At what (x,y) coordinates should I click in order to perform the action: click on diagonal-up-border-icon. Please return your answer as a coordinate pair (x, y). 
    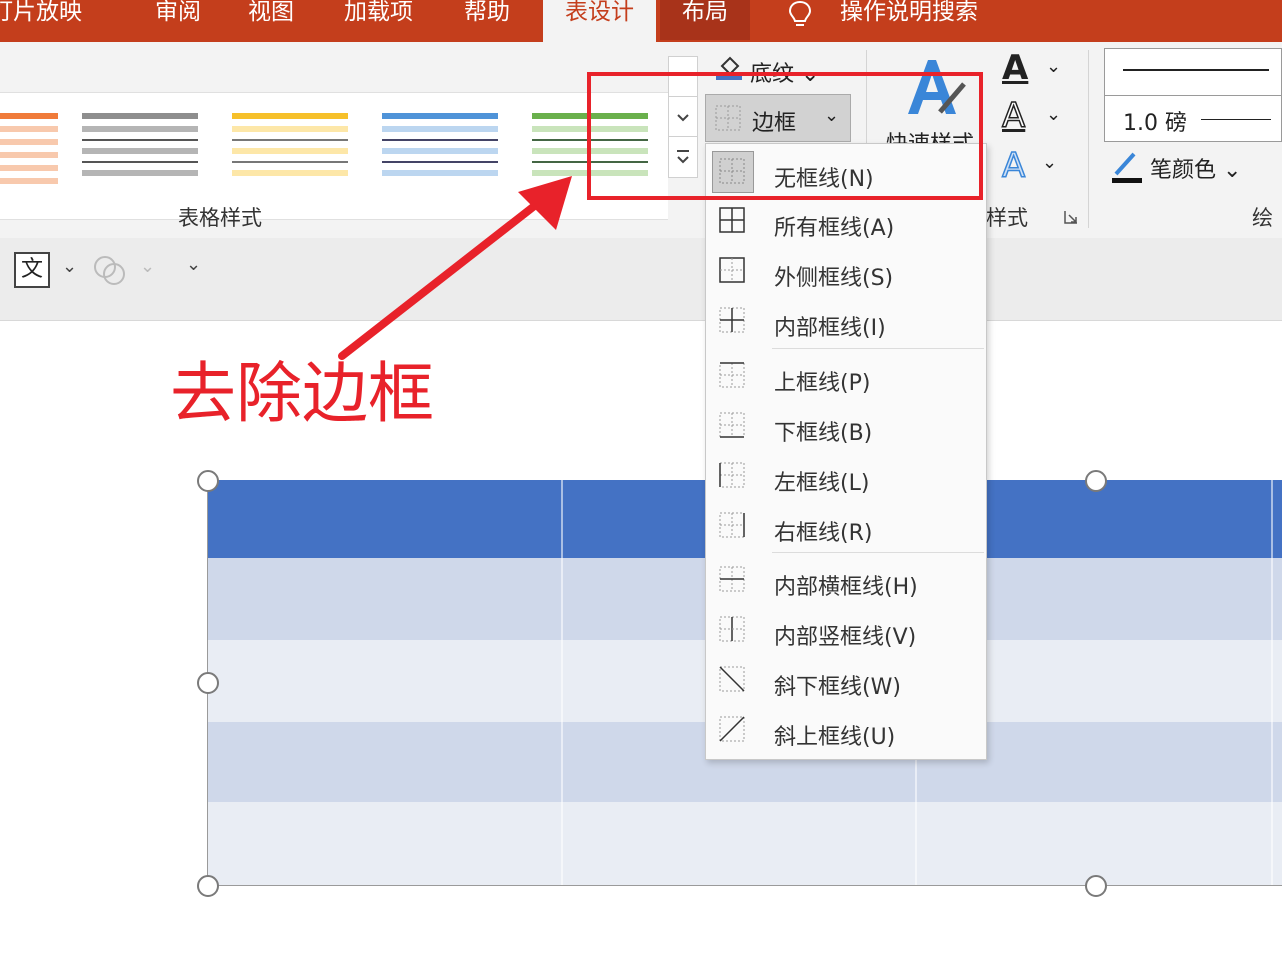
    Looking at the image, I should click on (732, 729).